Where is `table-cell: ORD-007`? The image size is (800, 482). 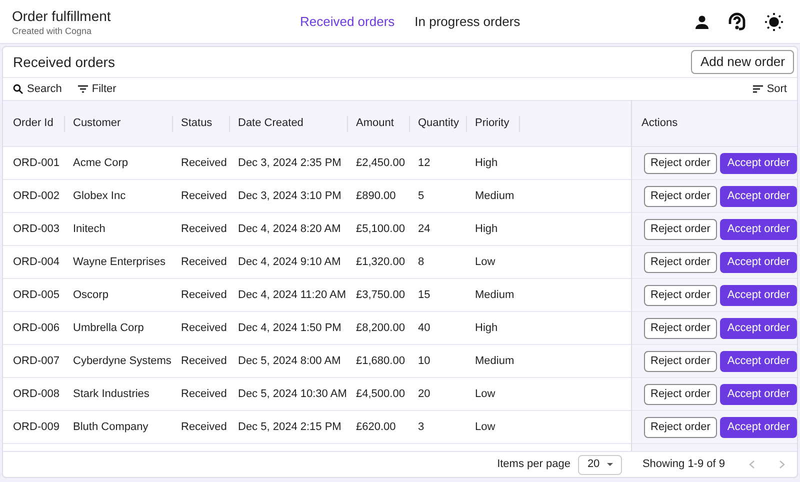 table-cell: ORD-007 is located at coordinates (36, 360).